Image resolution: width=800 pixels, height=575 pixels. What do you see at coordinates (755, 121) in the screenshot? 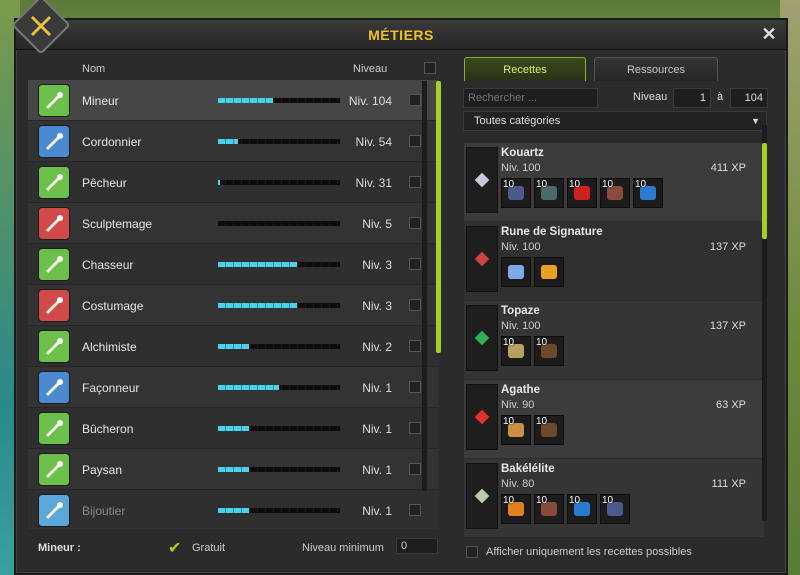
I see `chevron-down-icon: ▼` at bounding box center [755, 121].